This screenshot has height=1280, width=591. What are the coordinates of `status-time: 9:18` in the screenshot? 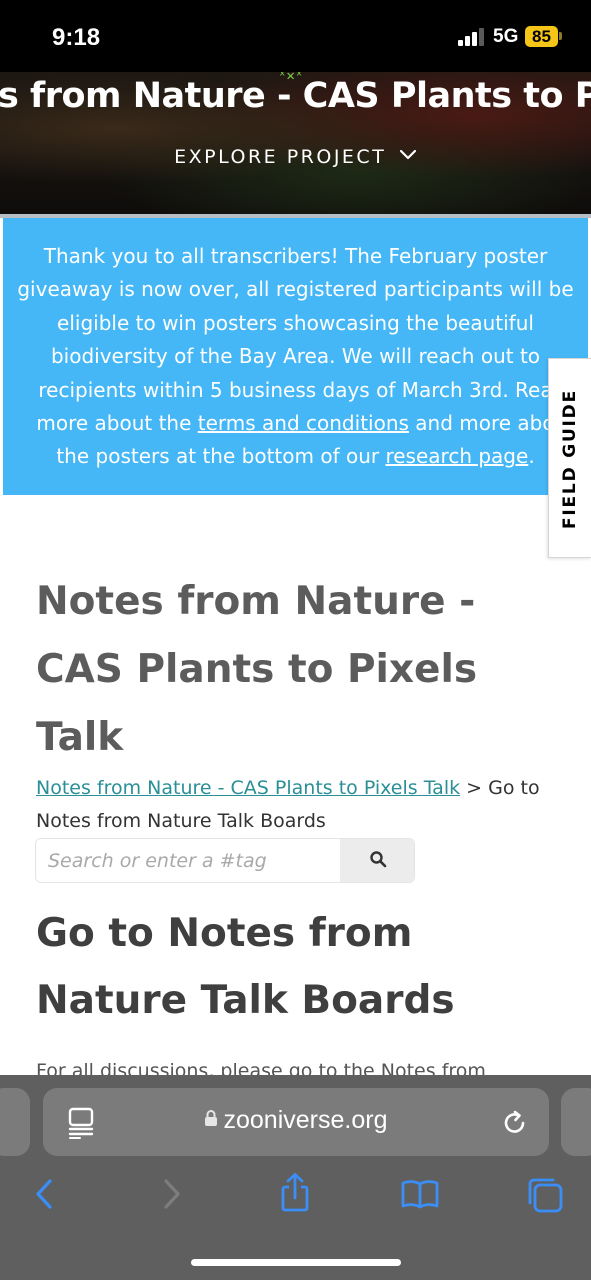 It's located at (76, 37).